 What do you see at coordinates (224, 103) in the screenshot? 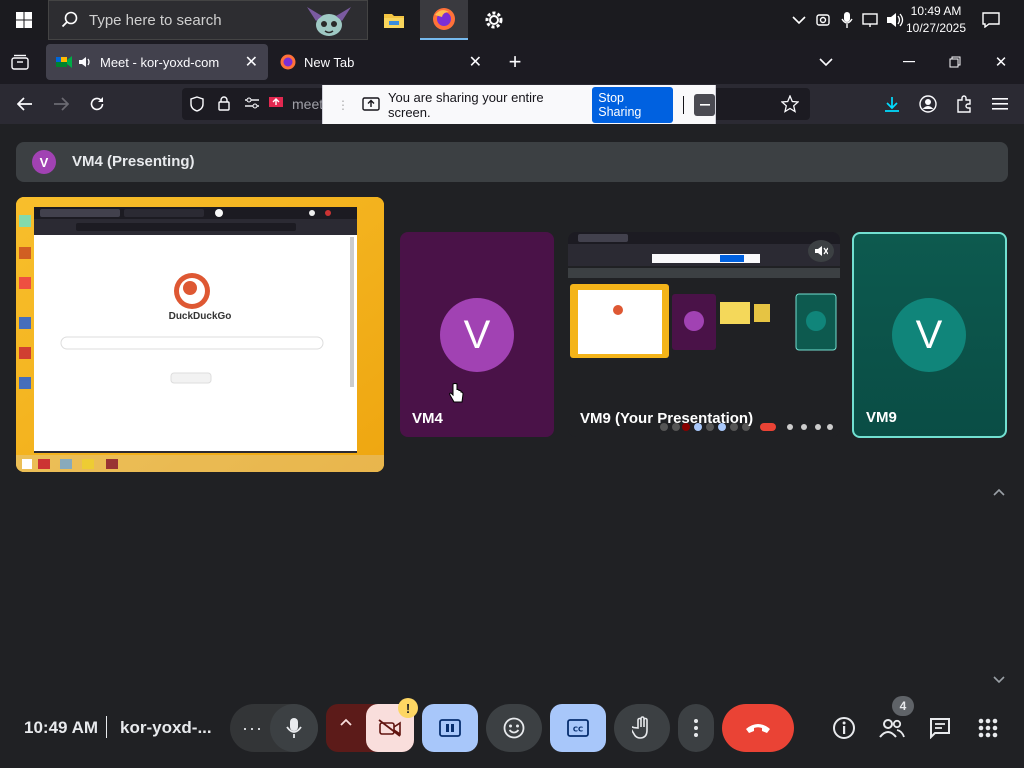
I see `lock-icon` at bounding box center [224, 103].